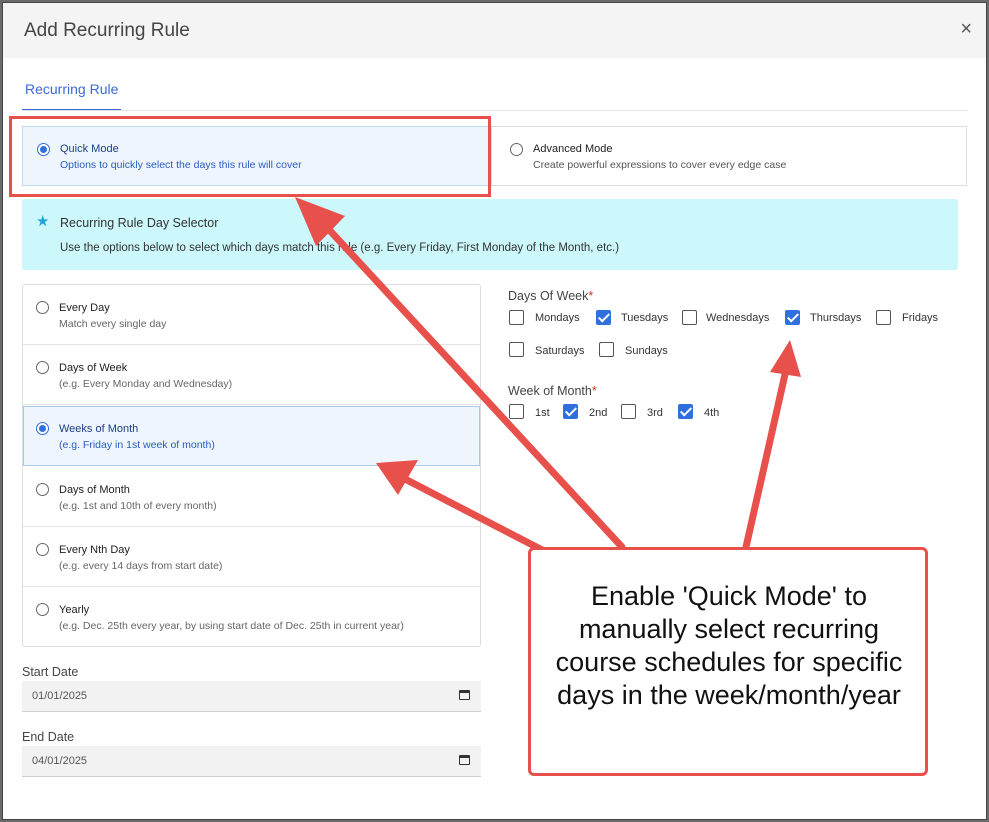 This screenshot has width=989, height=822. I want to click on arrow-to-weeks-of-month, so click(476, 516).